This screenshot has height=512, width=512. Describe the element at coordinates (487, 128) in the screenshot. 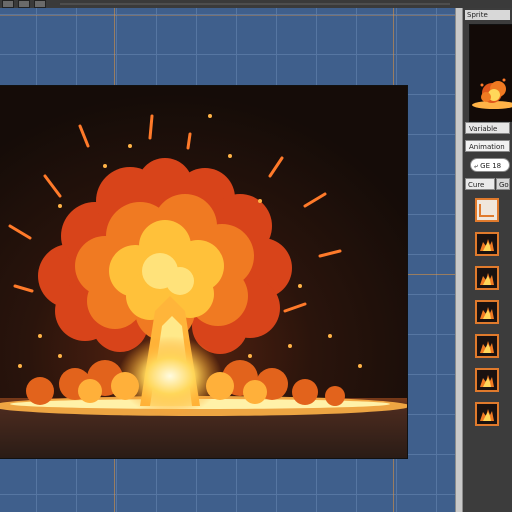

I see `property-variable: Variable` at that location.